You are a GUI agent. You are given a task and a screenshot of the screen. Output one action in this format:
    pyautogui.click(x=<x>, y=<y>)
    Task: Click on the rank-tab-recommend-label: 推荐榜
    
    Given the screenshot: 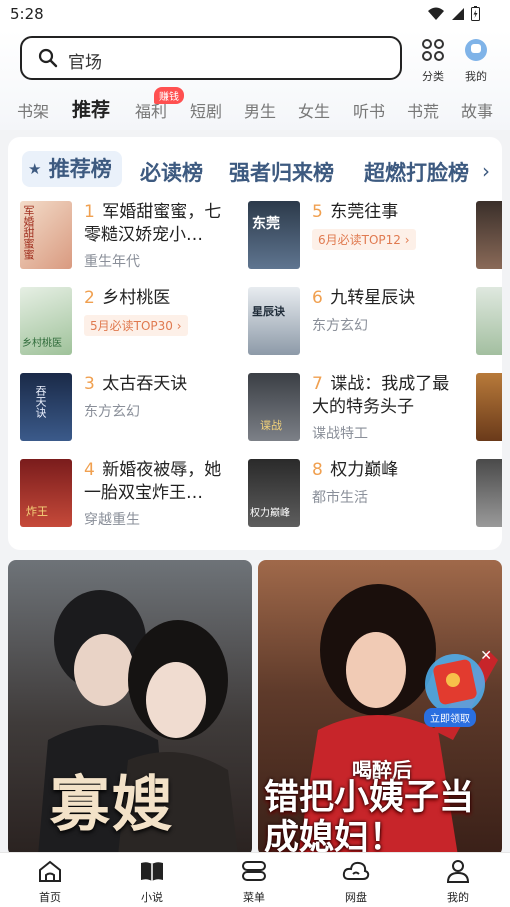 What is the action you would take?
    pyautogui.click(x=80, y=169)
    